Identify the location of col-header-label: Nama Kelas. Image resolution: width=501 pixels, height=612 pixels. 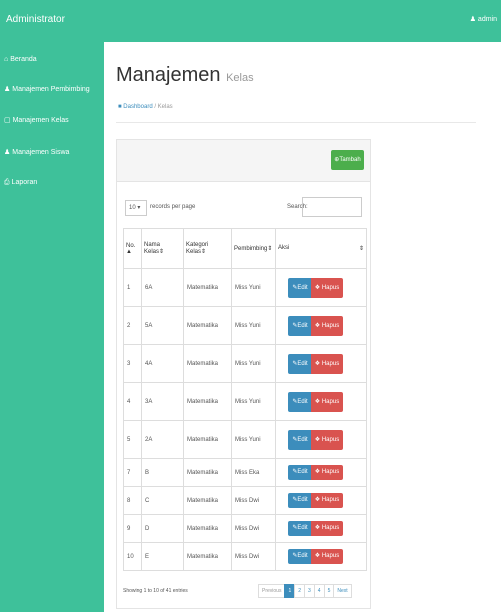
(152, 248).